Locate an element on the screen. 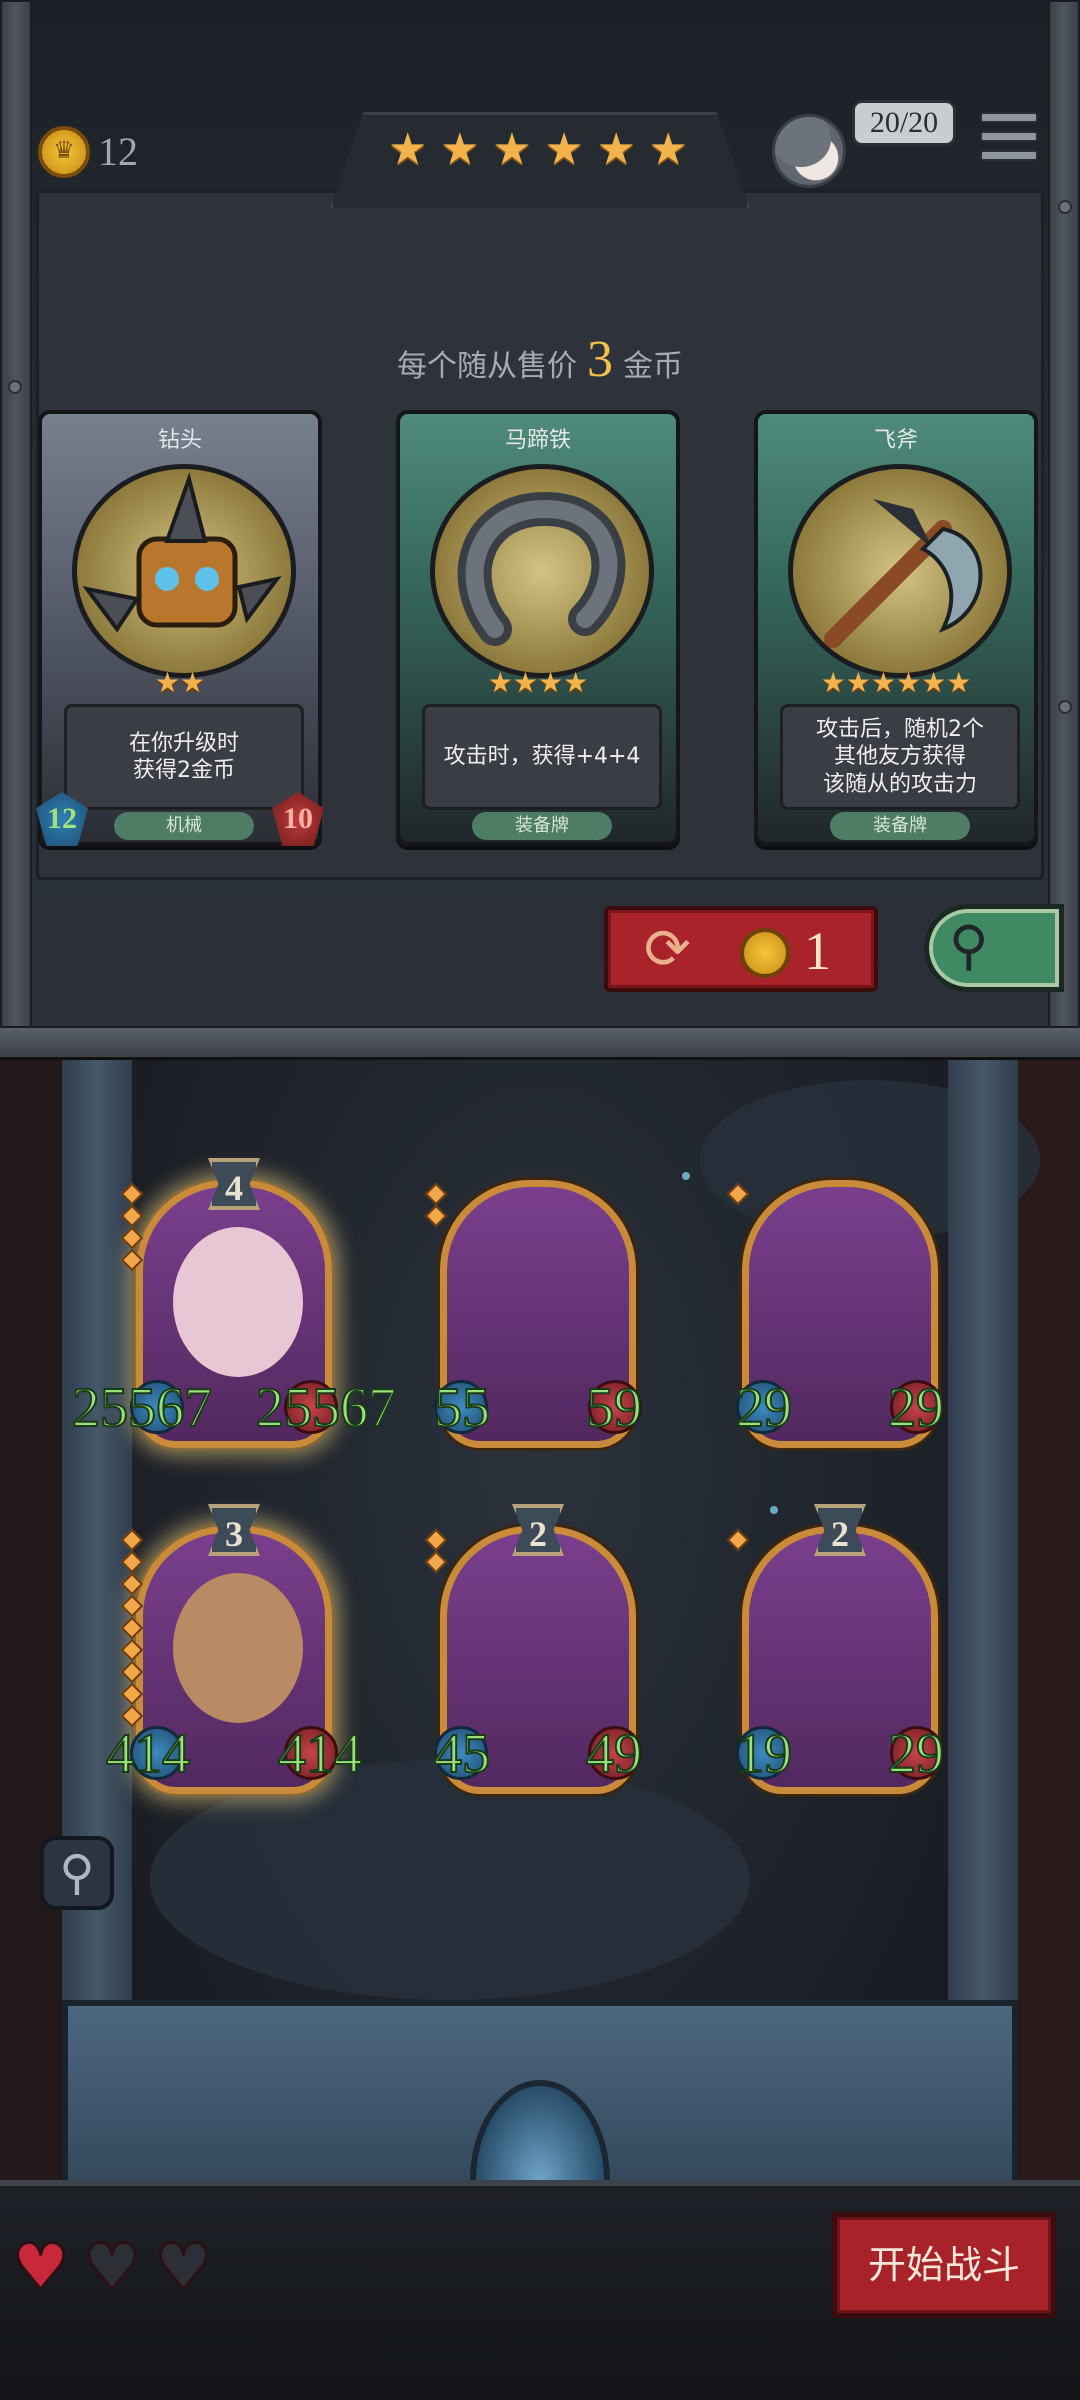  minion-attack: 55 is located at coordinates (462, 1408).